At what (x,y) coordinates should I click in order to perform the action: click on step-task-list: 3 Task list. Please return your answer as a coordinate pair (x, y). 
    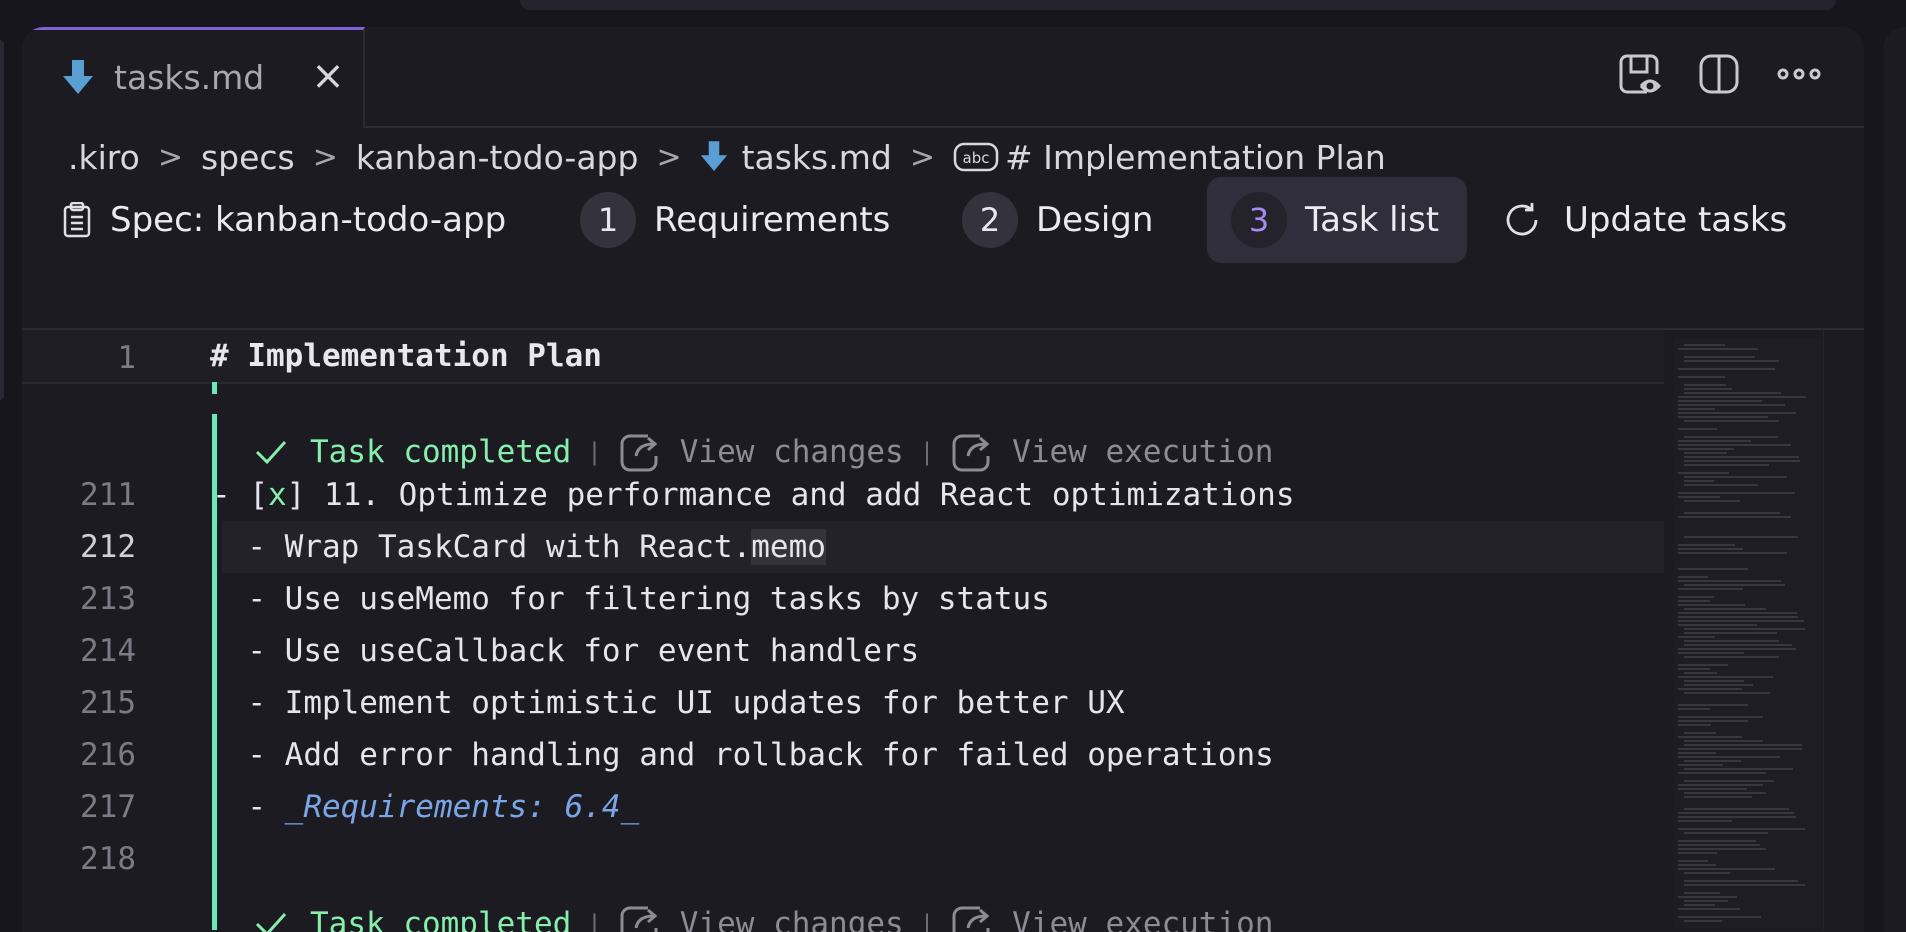
    Looking at the image, I should click on (1337, 220).